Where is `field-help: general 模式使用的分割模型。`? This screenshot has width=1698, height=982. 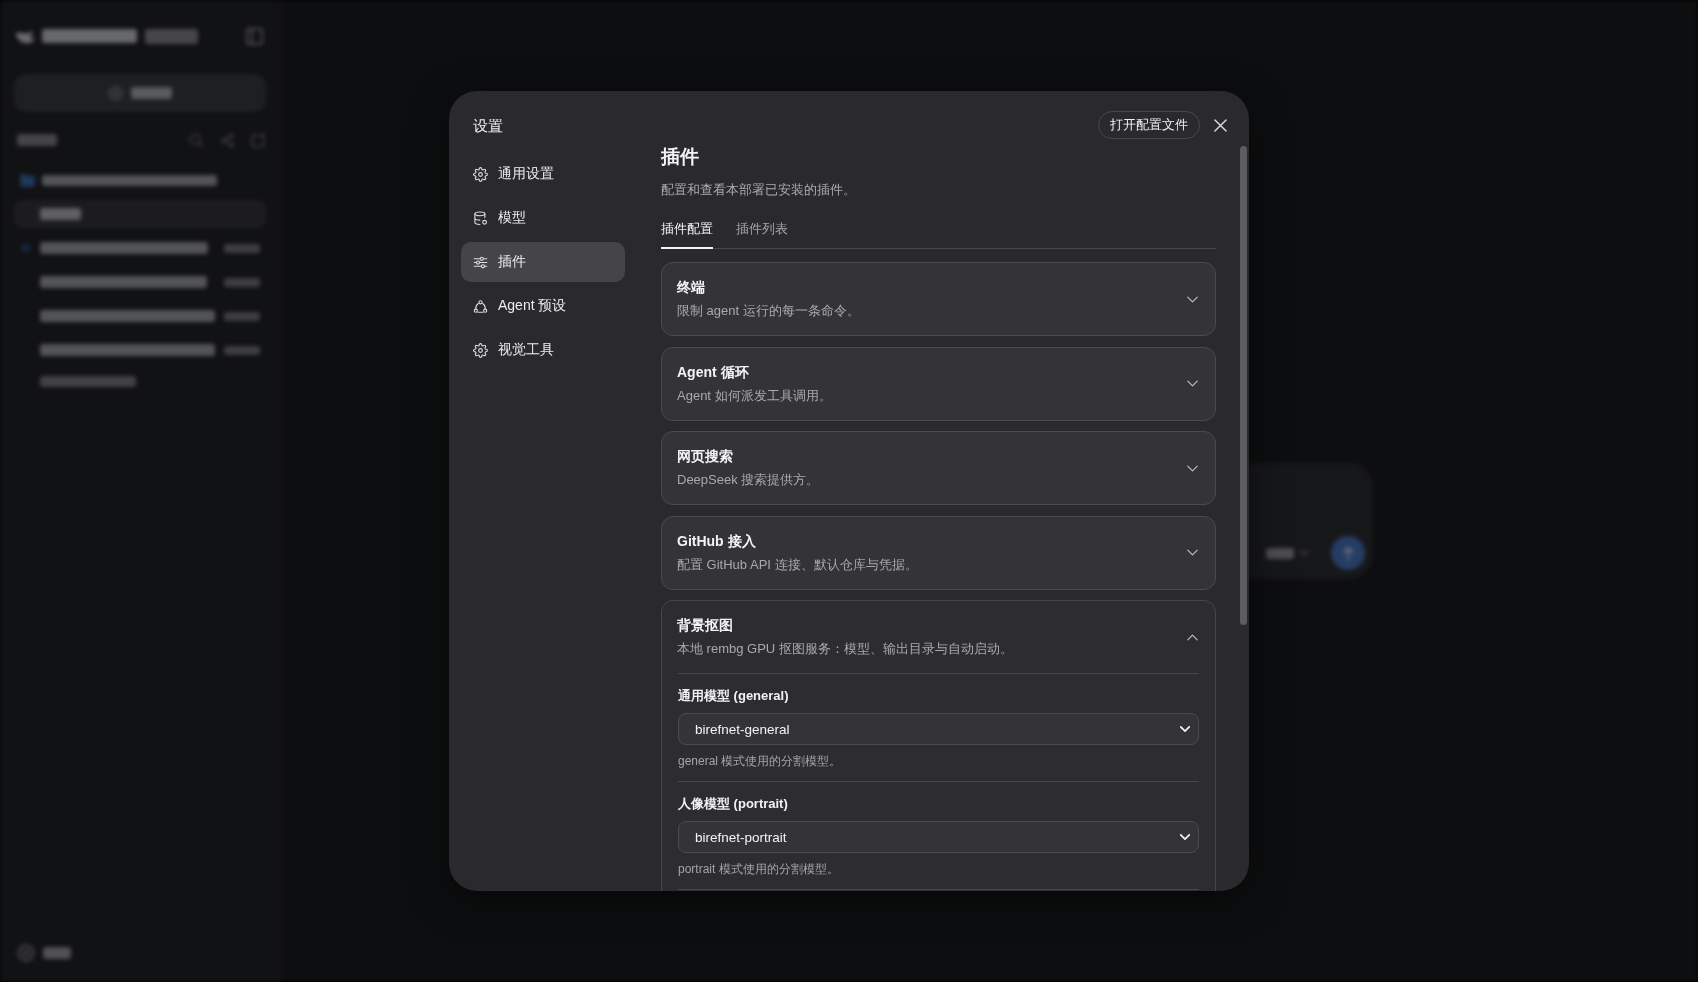
field-help: general 模式使用的分割模型。 is located at coordinates (760, 761).